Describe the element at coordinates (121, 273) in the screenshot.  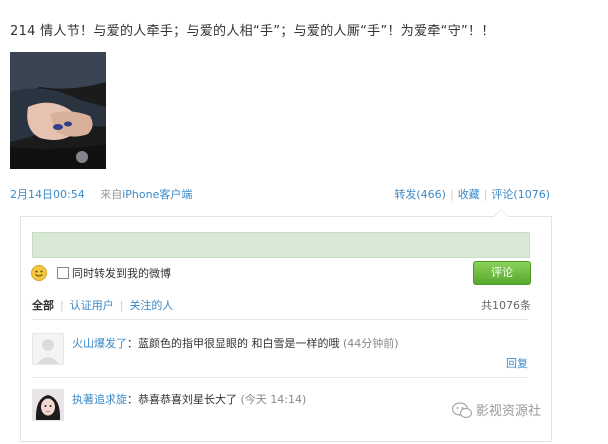
I see `forward-checkbox-label: 同时转发到我的微博` at that location.